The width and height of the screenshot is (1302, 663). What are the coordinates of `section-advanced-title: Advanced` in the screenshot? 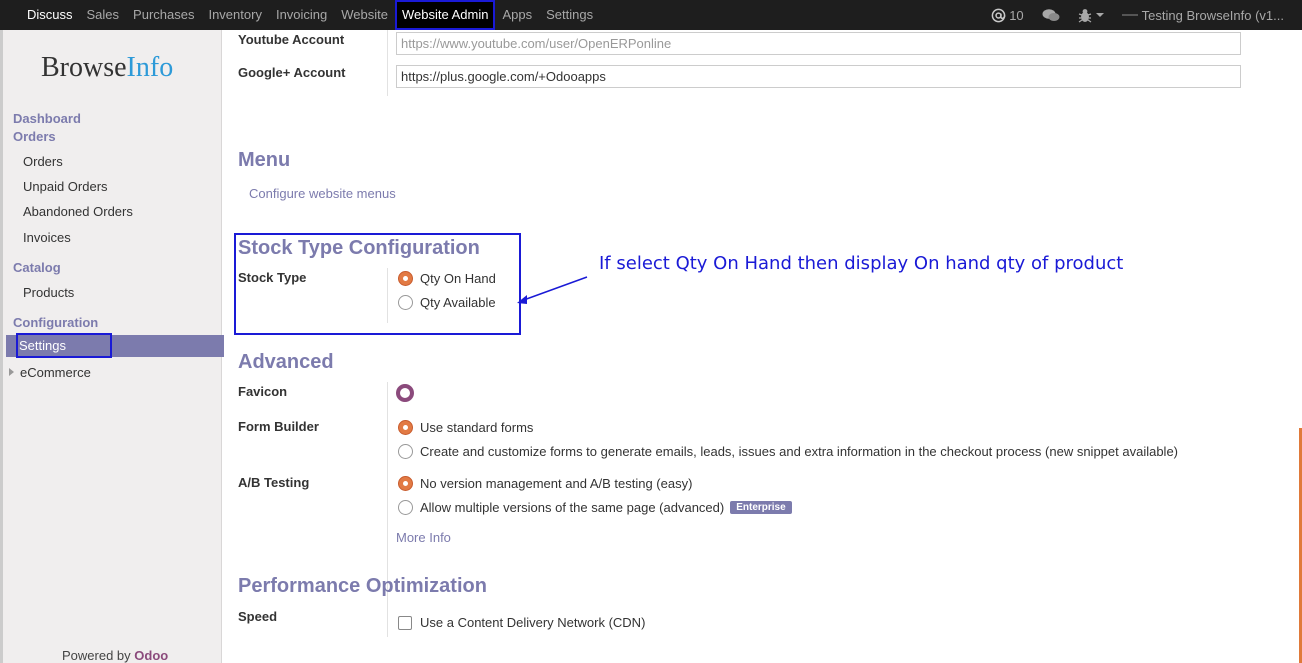 It's located at (286, 362).